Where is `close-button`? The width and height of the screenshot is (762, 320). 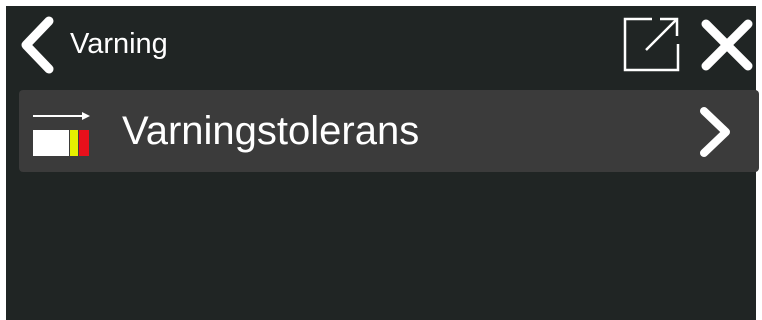 close-button is located at coordinates (727, 45).